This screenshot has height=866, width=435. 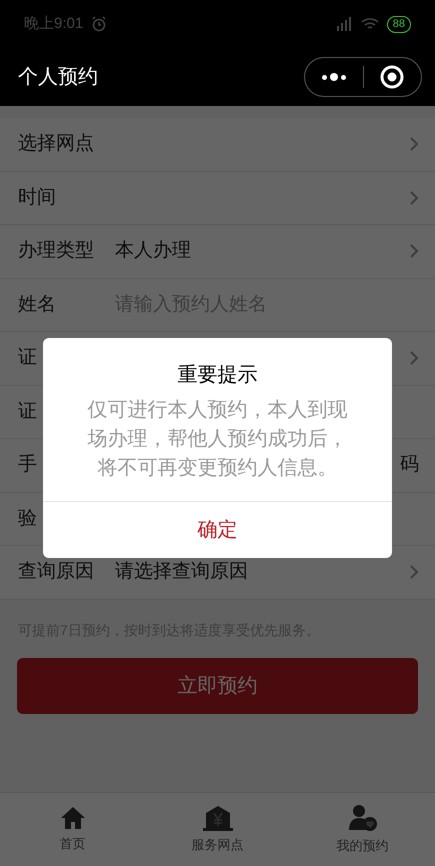 What do you see at coordinates (217, 145) in the screenshot?
I see `form-row: 选择网点` at bounding box center [217, 145].